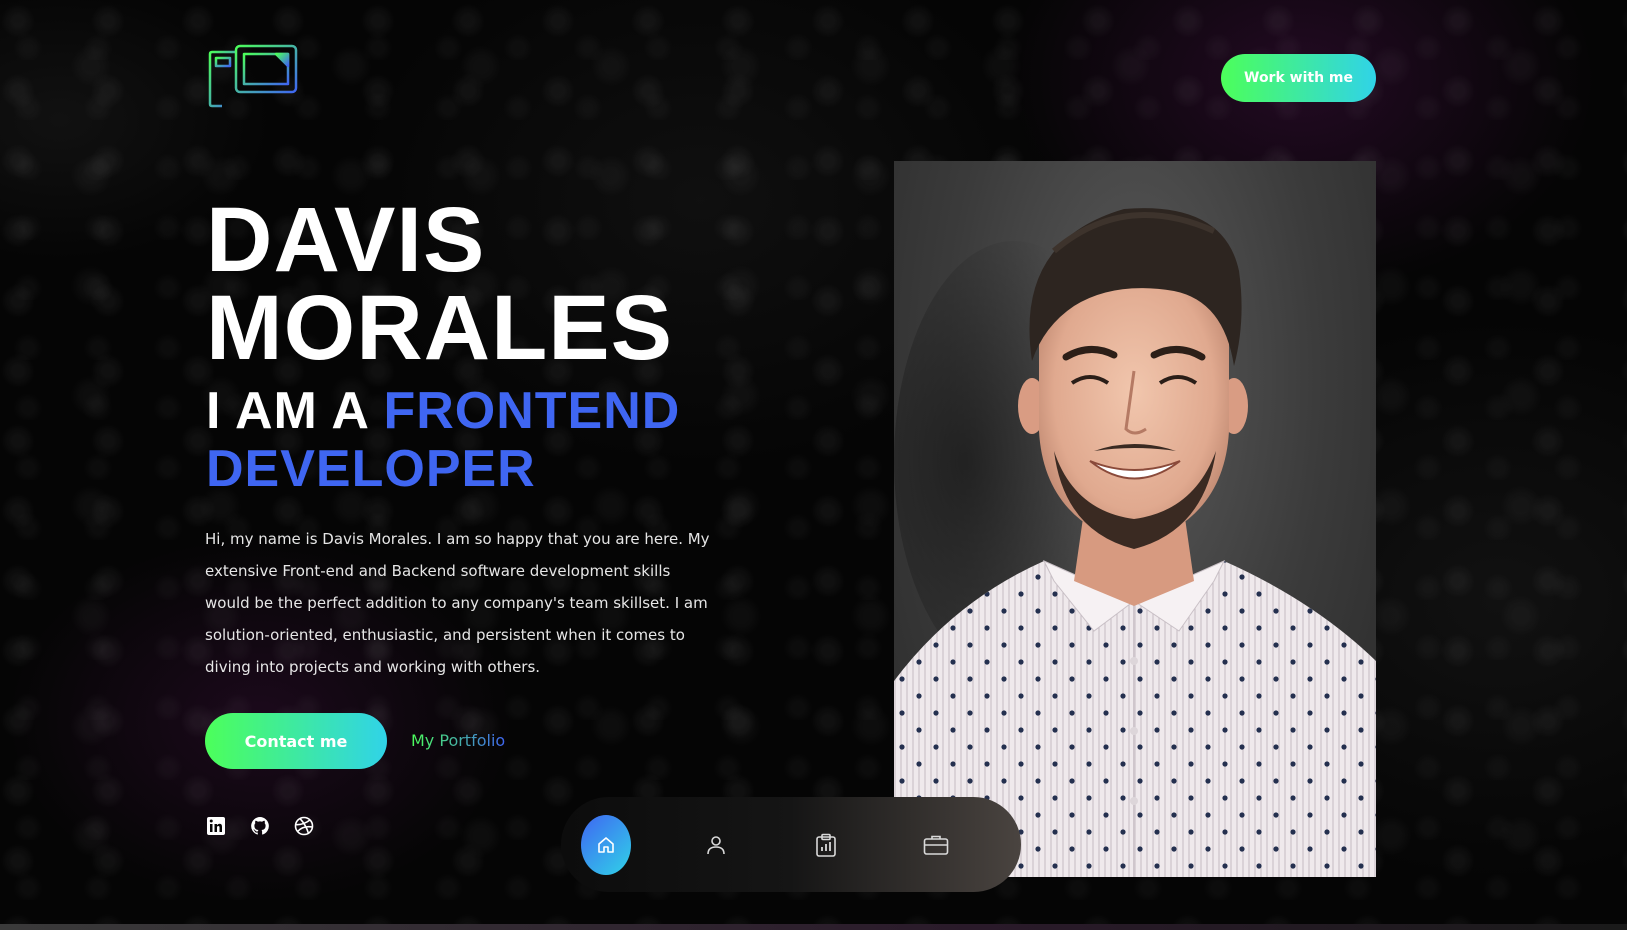 This screenshot has width=1627, height=930. I want to click on nav-about, so click(716, 845).